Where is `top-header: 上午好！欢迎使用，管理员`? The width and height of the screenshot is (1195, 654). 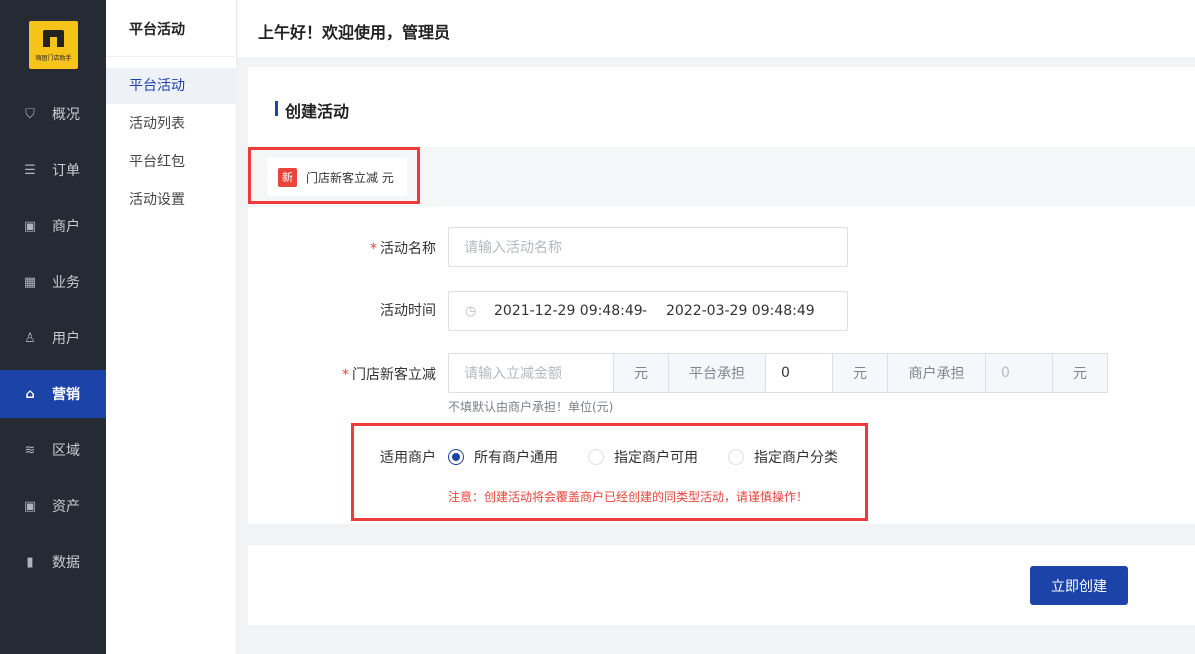 top-header: 上午好！欢迎使用，管理员 is located at coordinates (716, 28).